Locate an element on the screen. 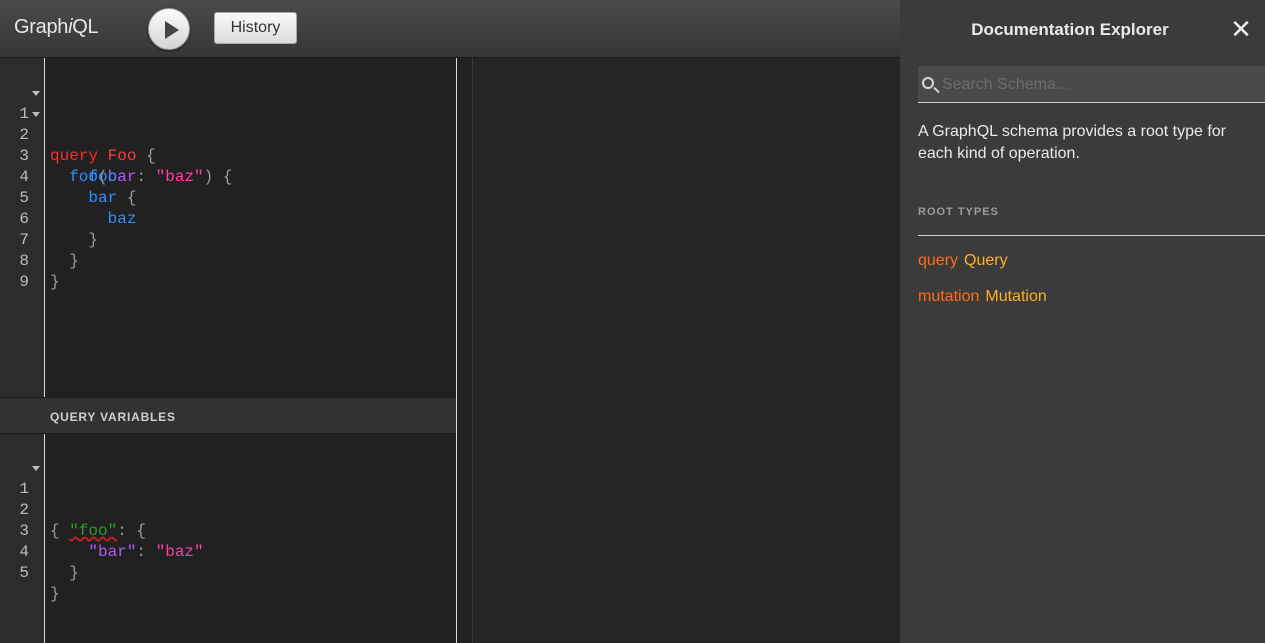 The height and width of the screenshot is (643, 1265). graphiql-logo: GraphiQL is located at coordinates (56, 27).